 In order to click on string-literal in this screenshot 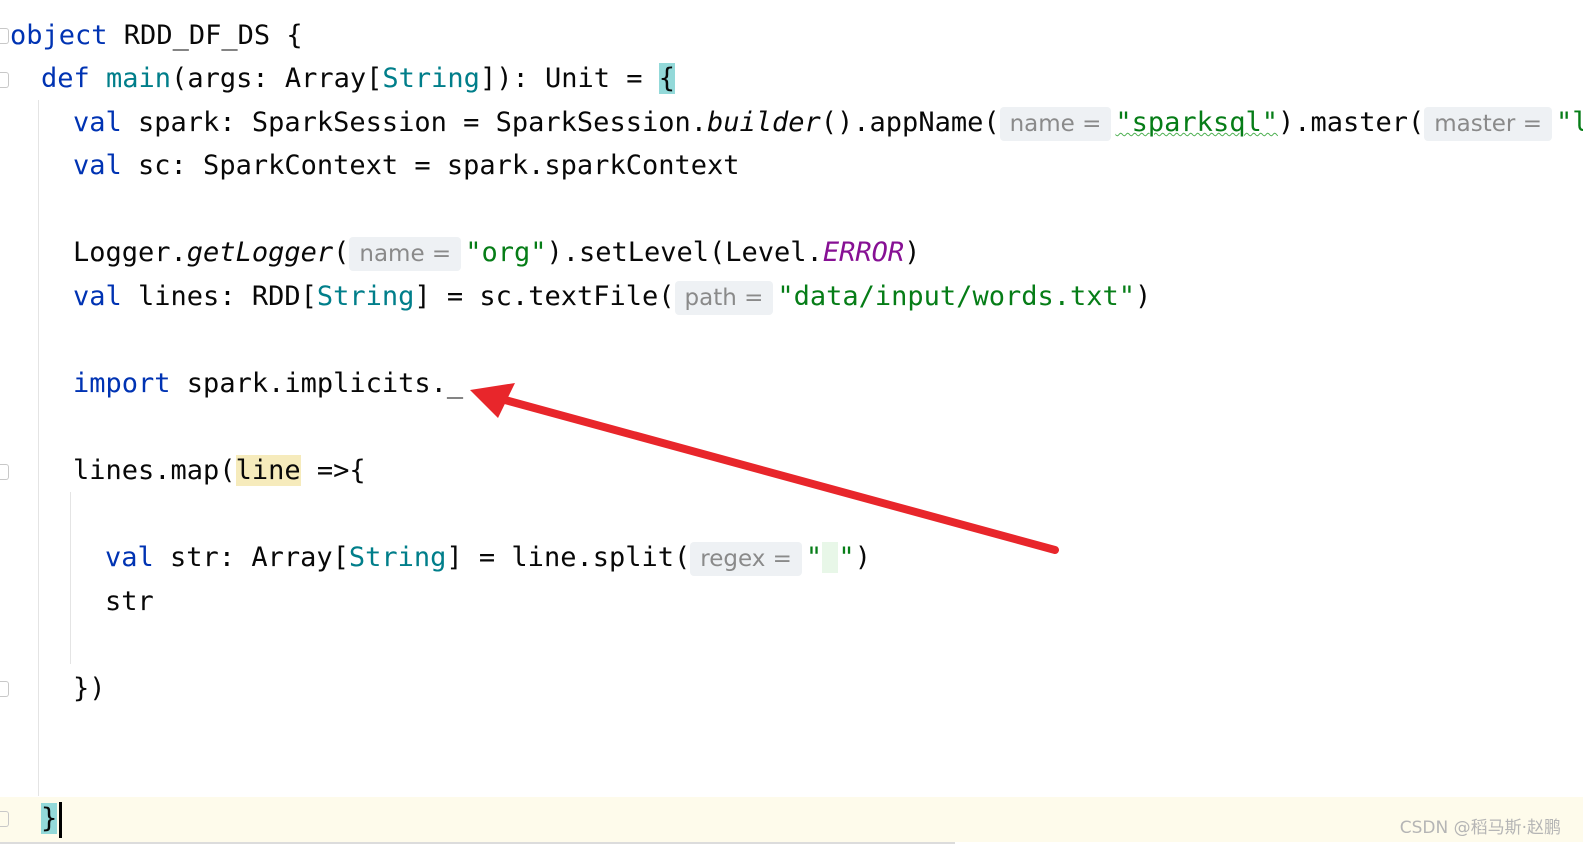, I will do `click(830, 557)`.